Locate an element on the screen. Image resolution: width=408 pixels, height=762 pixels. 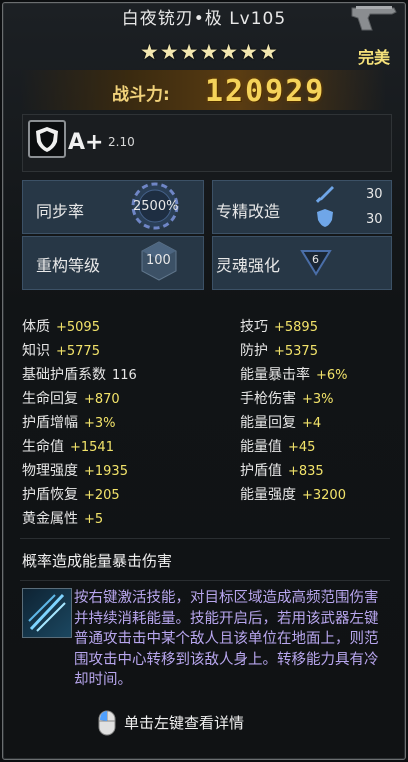
stat-left: 知识 +5775 is located at coordinates (61, 351).